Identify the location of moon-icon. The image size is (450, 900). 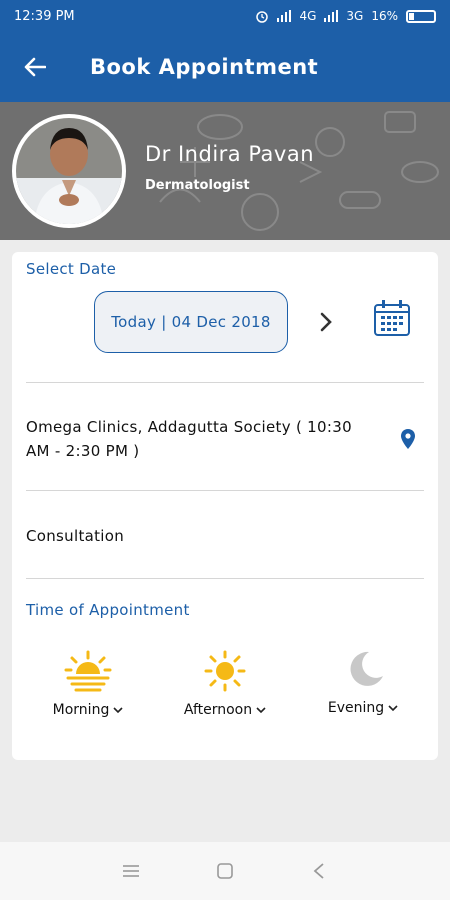
(366, 668).